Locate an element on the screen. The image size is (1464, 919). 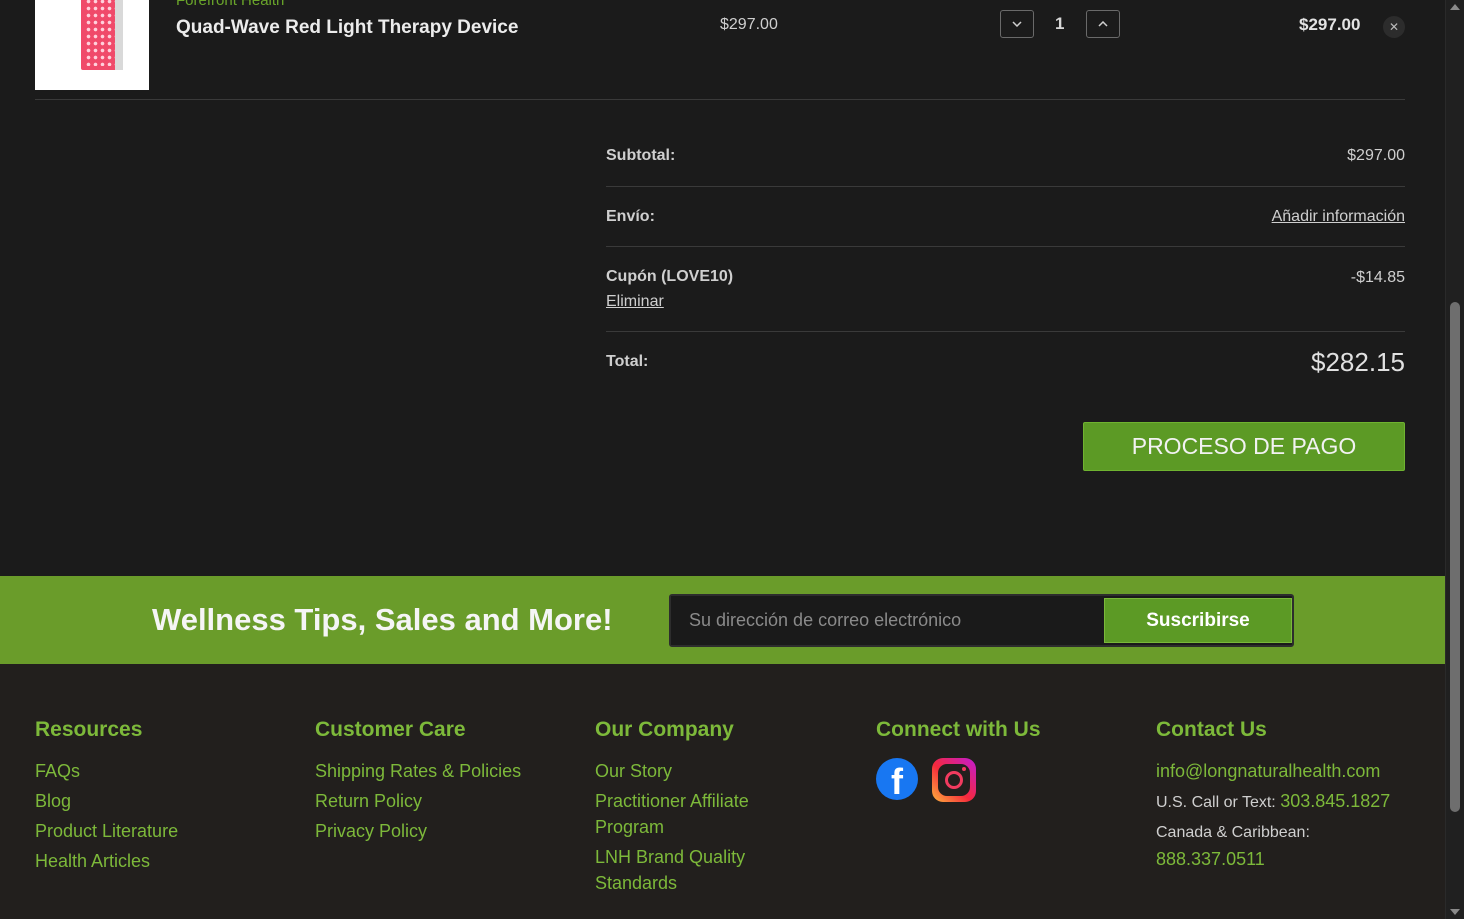
scroll-down-arrow-icon is located at coordinates (1455, 912).